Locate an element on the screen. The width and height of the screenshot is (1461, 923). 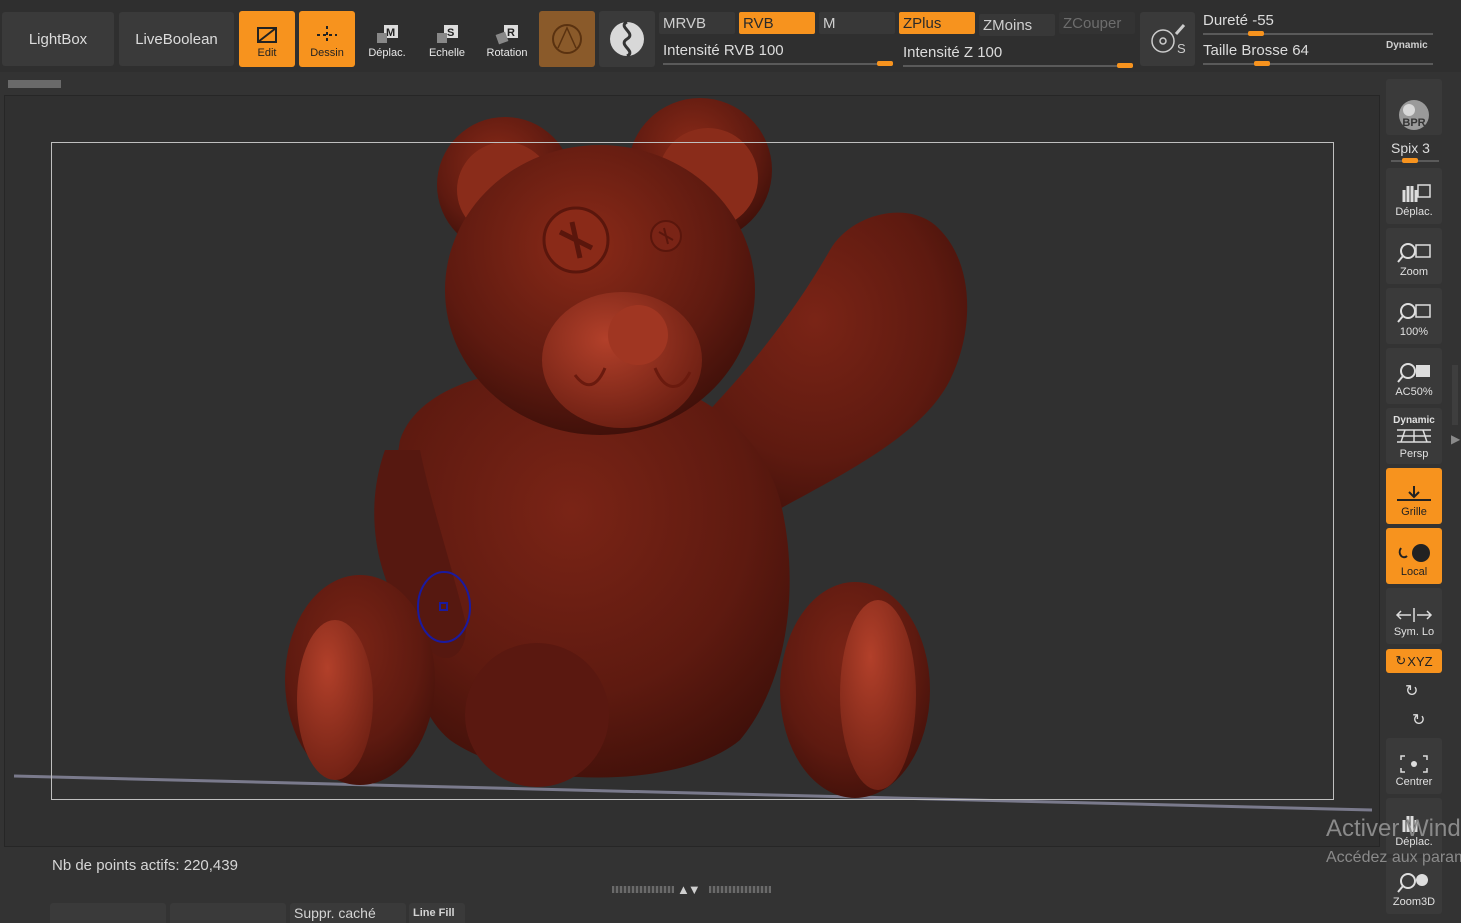
zoom-label: Zoom is located at coordinates (1414, 272).